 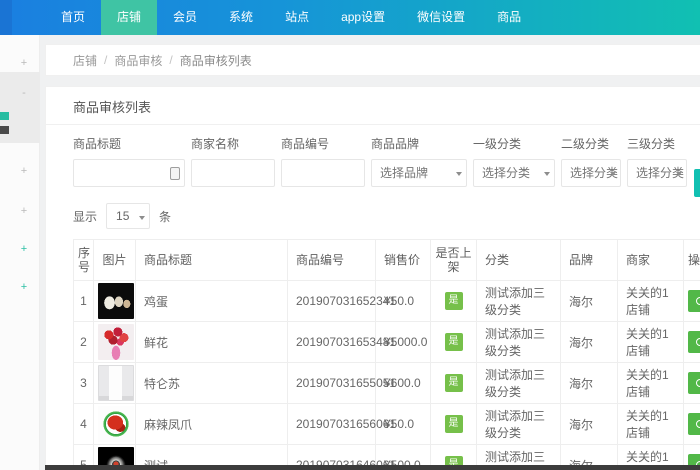 What do you see at coordinates (24, 249) in the screenshot?
I see `sidebar-expand-icon-4: +` at bounding box center [24, 249].